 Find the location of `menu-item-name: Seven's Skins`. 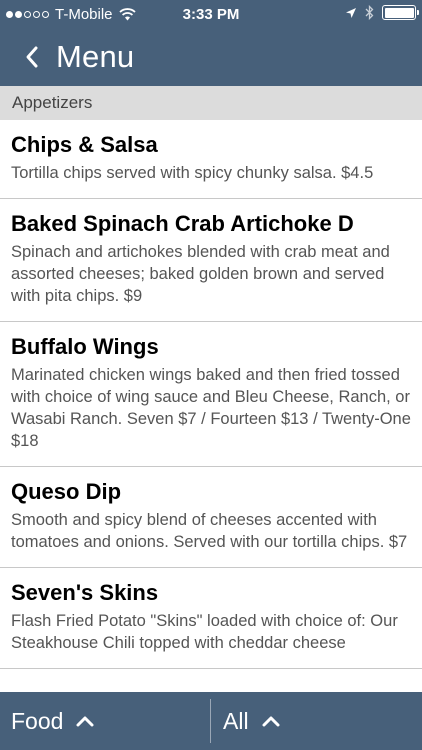

menu-item-name: Seven's Skins is located at coordinates (85, 592).